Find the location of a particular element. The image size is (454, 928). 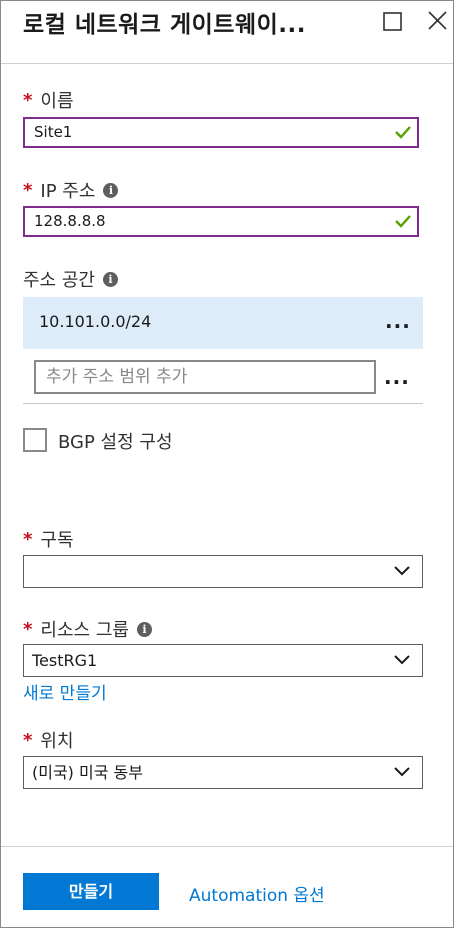

subscription-label: * 구독 is located at coordinates (48, 539).